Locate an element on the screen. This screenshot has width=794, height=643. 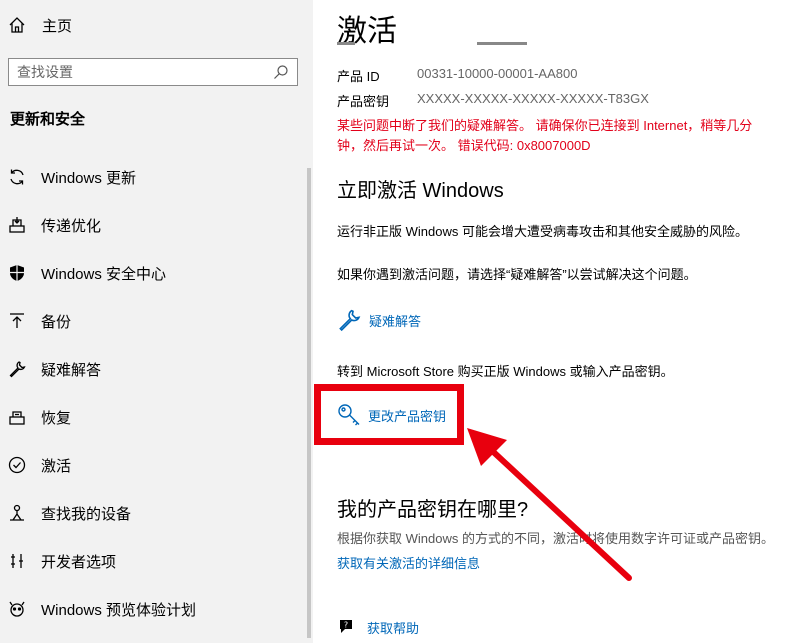
home-icon is located at coordinates (17, 25).